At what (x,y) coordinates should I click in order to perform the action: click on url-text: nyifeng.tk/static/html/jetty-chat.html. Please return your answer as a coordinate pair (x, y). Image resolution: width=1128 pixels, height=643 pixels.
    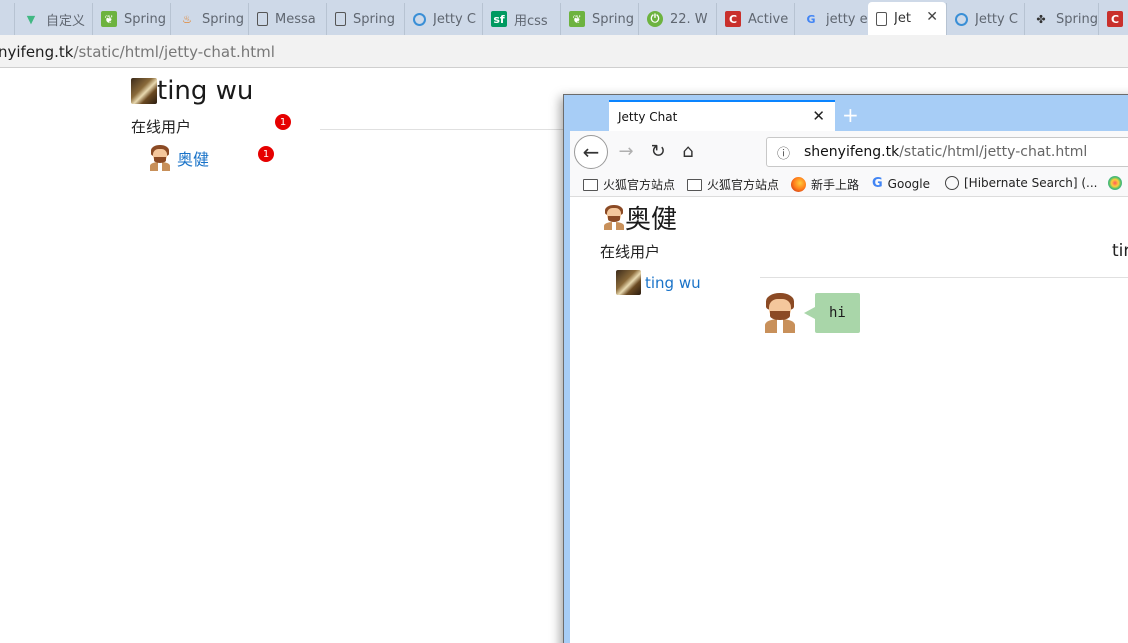
    Looking at the image, I should click on (137, 52).